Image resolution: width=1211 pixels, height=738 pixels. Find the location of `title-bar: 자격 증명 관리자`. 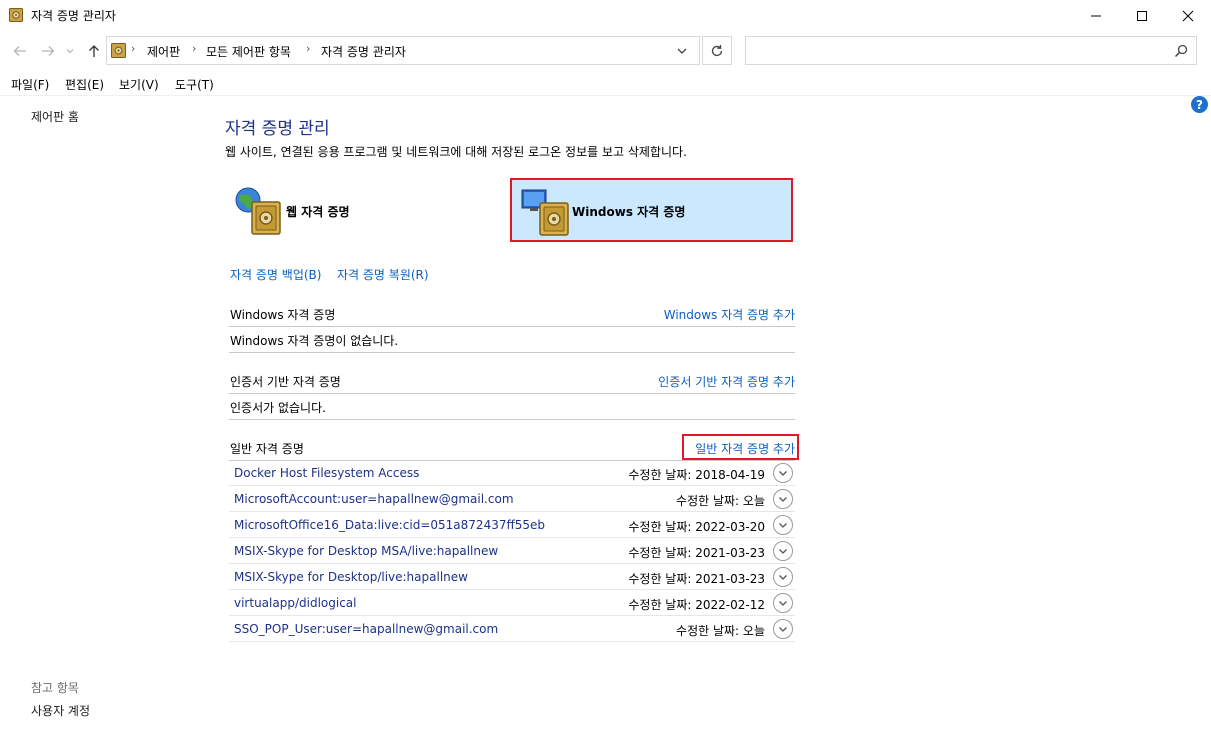

title-bar: 자격 증명 관리자 is located at coordinates (605, 15).